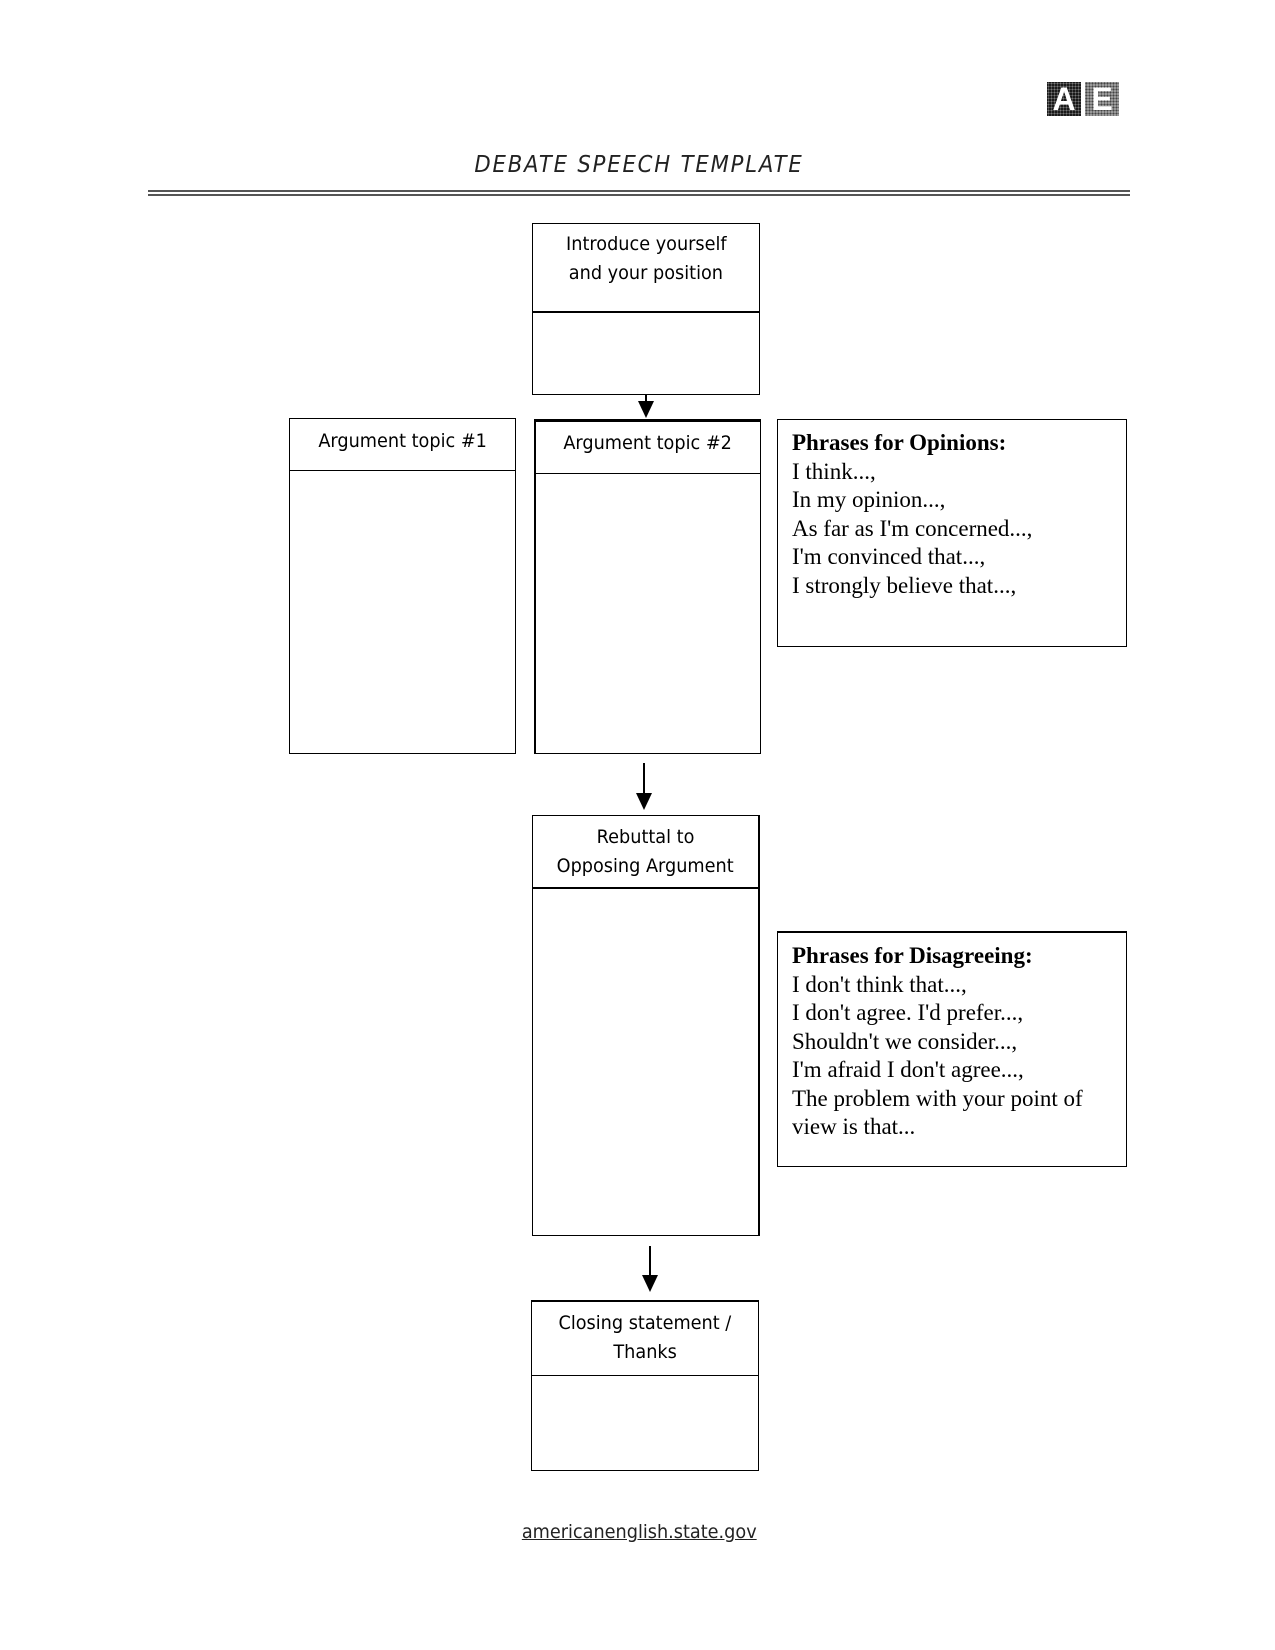  What do you see at coordinates (899, 442) in the screenshot?
I see `phrases-opinions-title: Phrases for Opinions:` at bounding box center [899, 442].